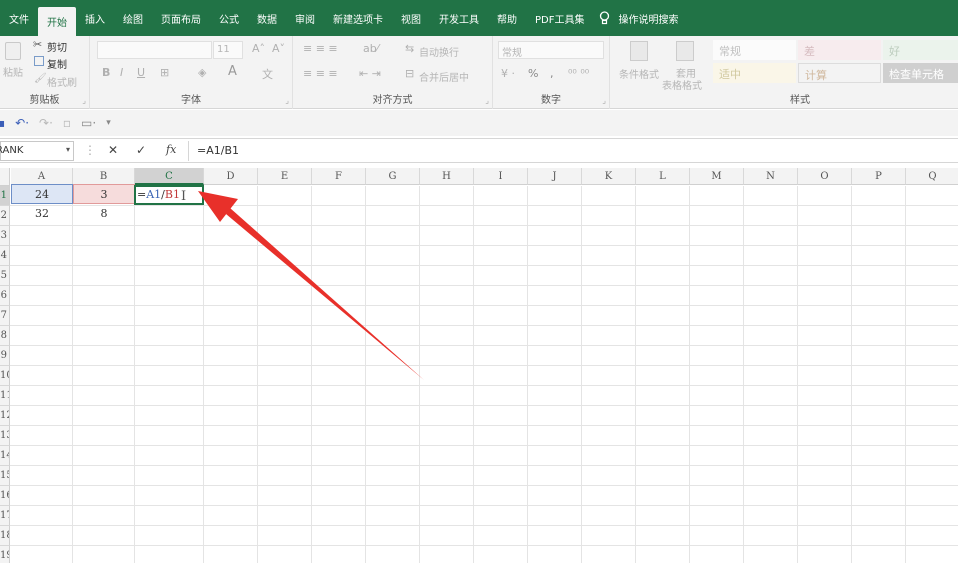 This screenshot has width=958, height=563. I want to click on style-calculation: 计算, so click(839, 73).